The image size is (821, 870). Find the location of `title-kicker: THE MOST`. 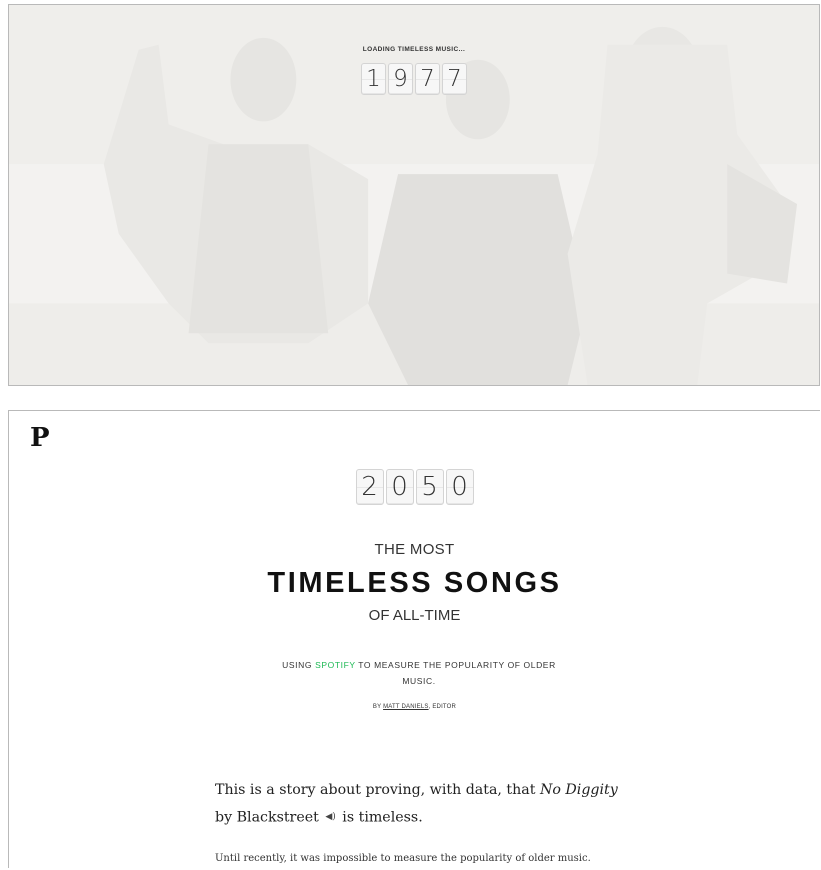

title-kicker: THE MOST is located at coordinates (414, 549).